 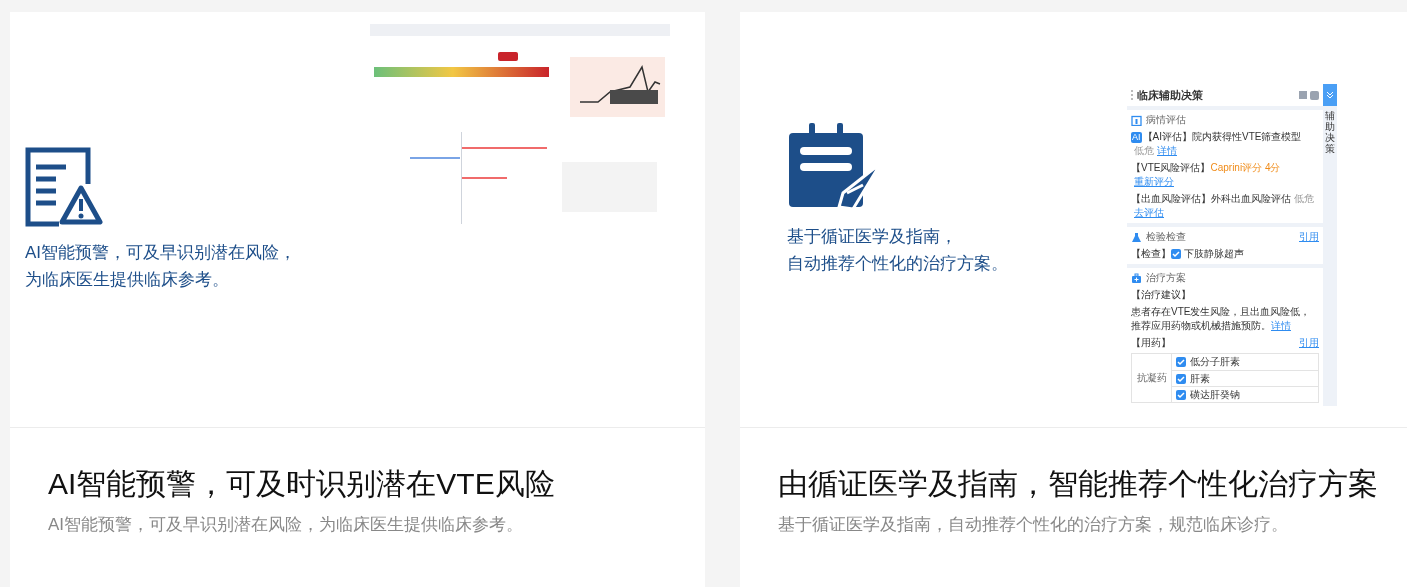 What do you see at coordinates (1166, 278) in the screenshot?
I see `section-heading: 治疗方案` at bounding box center [1166, 278].